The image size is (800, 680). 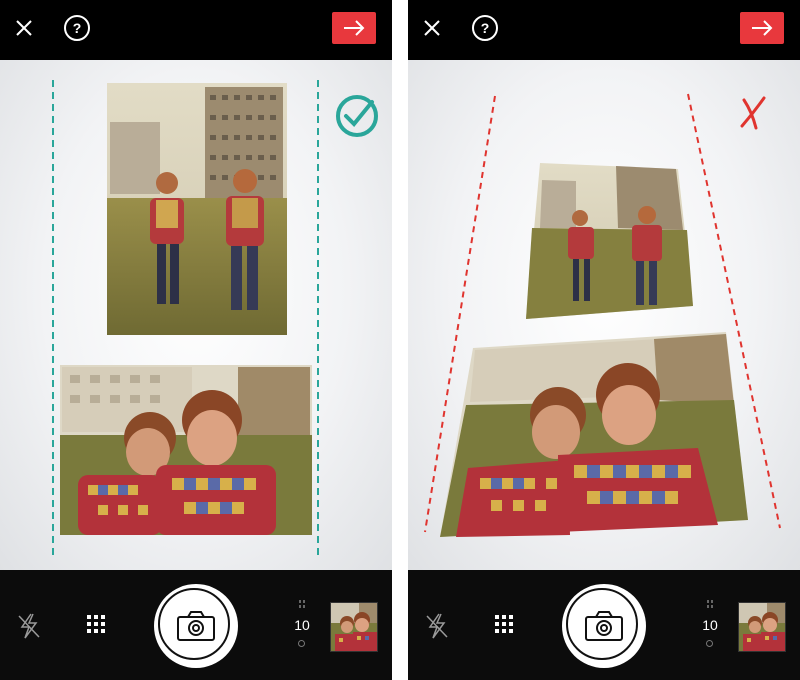 What do you see at coordinates (357, 116) in the screenshot?
I see `check-circle-icon` at bounding box center [357, 116].